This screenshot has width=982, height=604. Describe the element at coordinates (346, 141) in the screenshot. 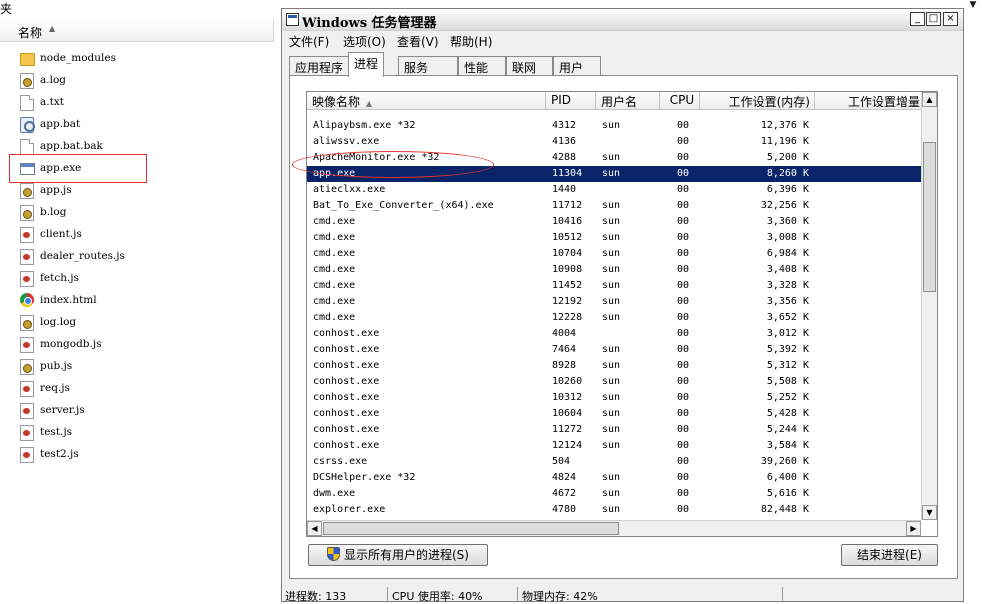

I see `process-name: aliwssv.exe` at that location.